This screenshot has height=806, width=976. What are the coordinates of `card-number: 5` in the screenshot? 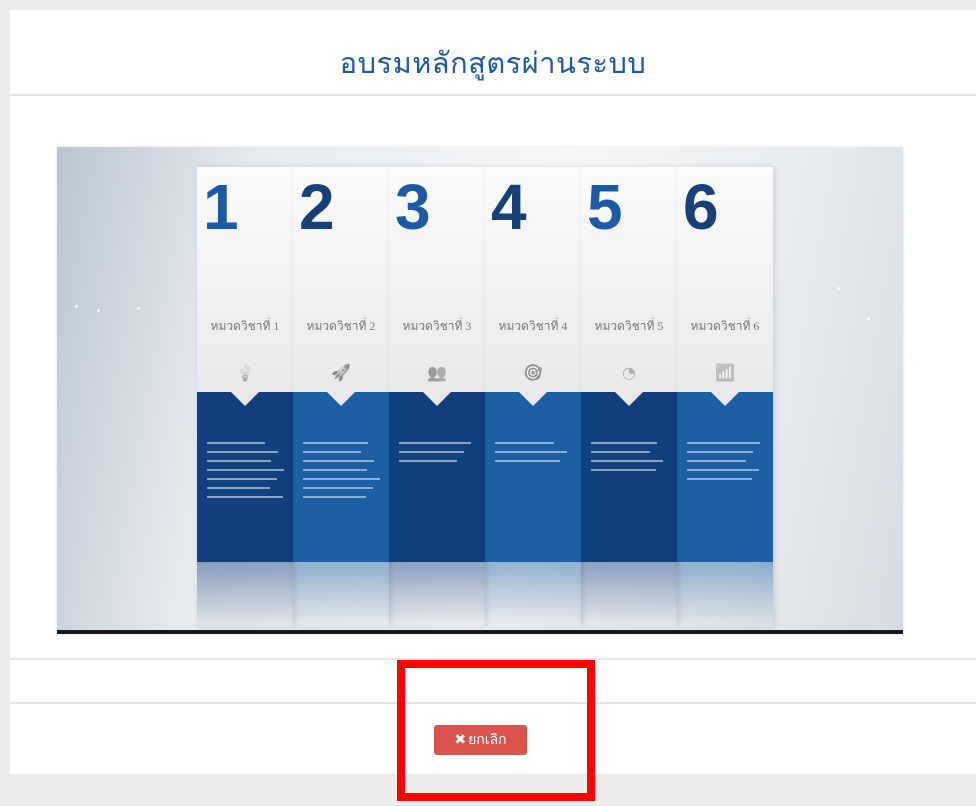 It's located at (605, 207).